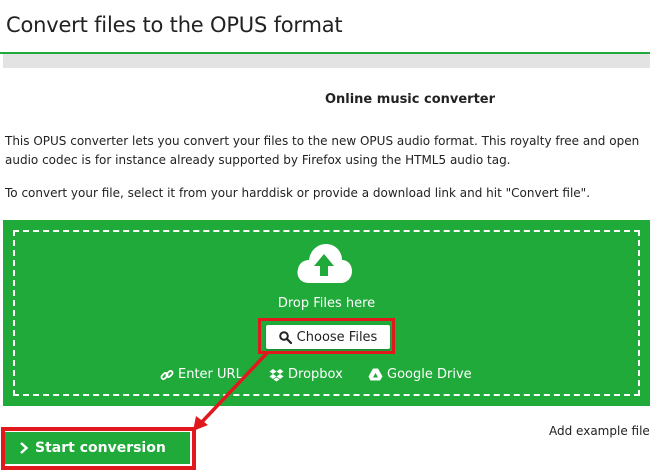 Image resolution: width=658 pixels, height=470 pixels. I want to click on section-subheading: Online music converter, so click(410, 99).